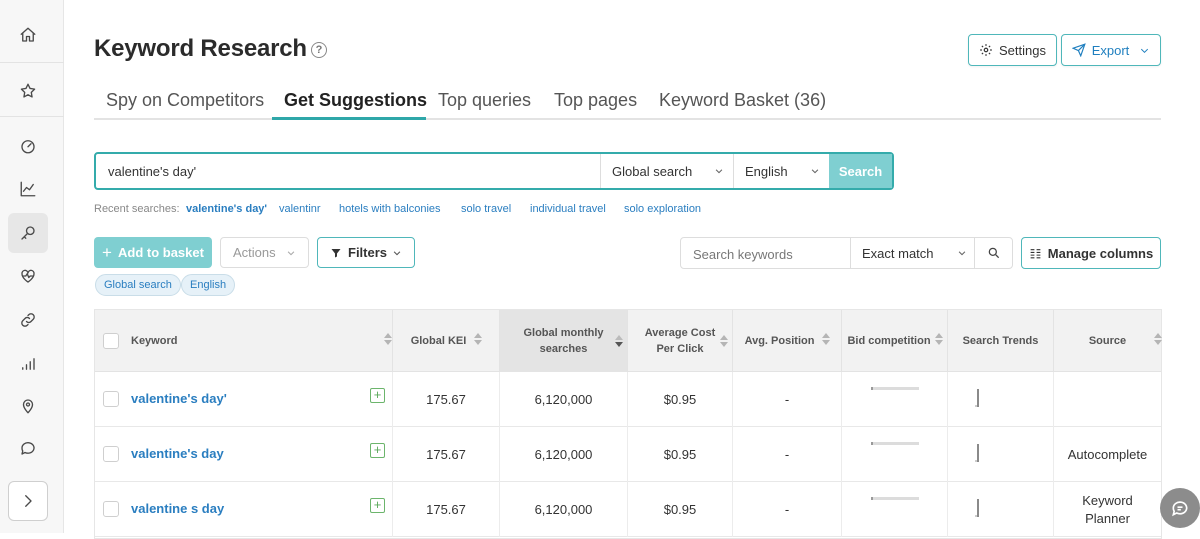 Image resolution: width=1200 pixels, height=539 pixels. I want to click on column-source-label: Source, so click(1107, 341).